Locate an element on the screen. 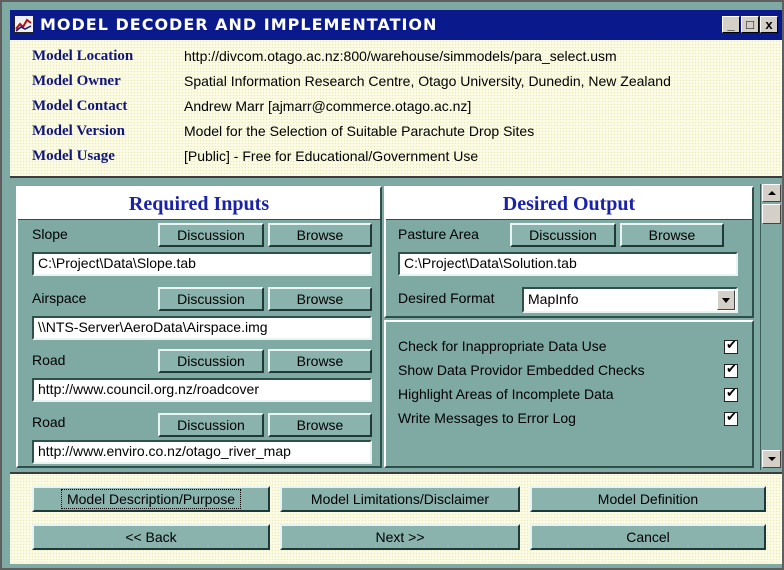 Image resolution: width=784 pixels, height=570 pixels. road-discussion-button: Discussion is located at coordinates (211, 361).